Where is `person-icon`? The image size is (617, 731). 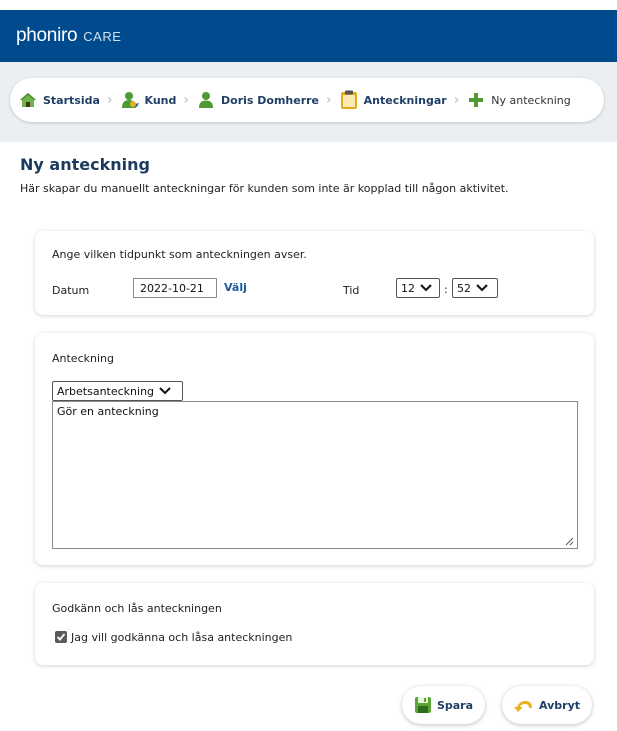
person-icon is located at coordinates (206, 100).